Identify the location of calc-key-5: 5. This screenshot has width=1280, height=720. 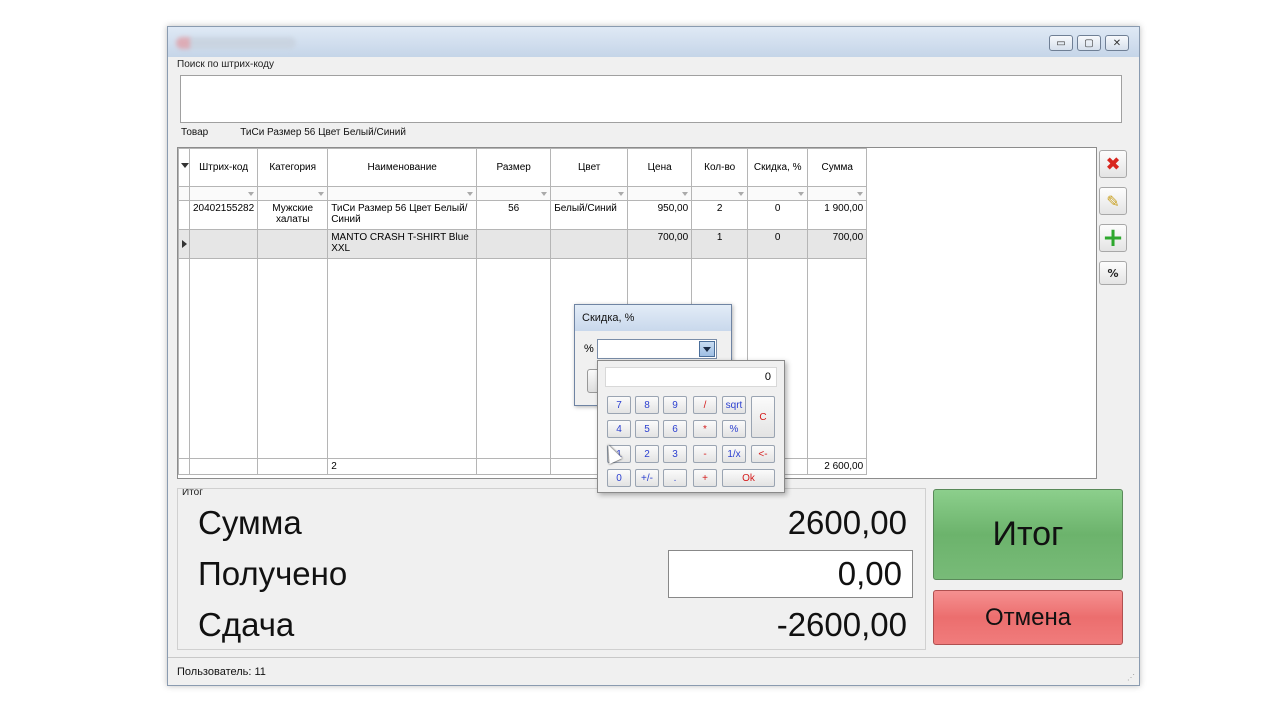
(647, 429).